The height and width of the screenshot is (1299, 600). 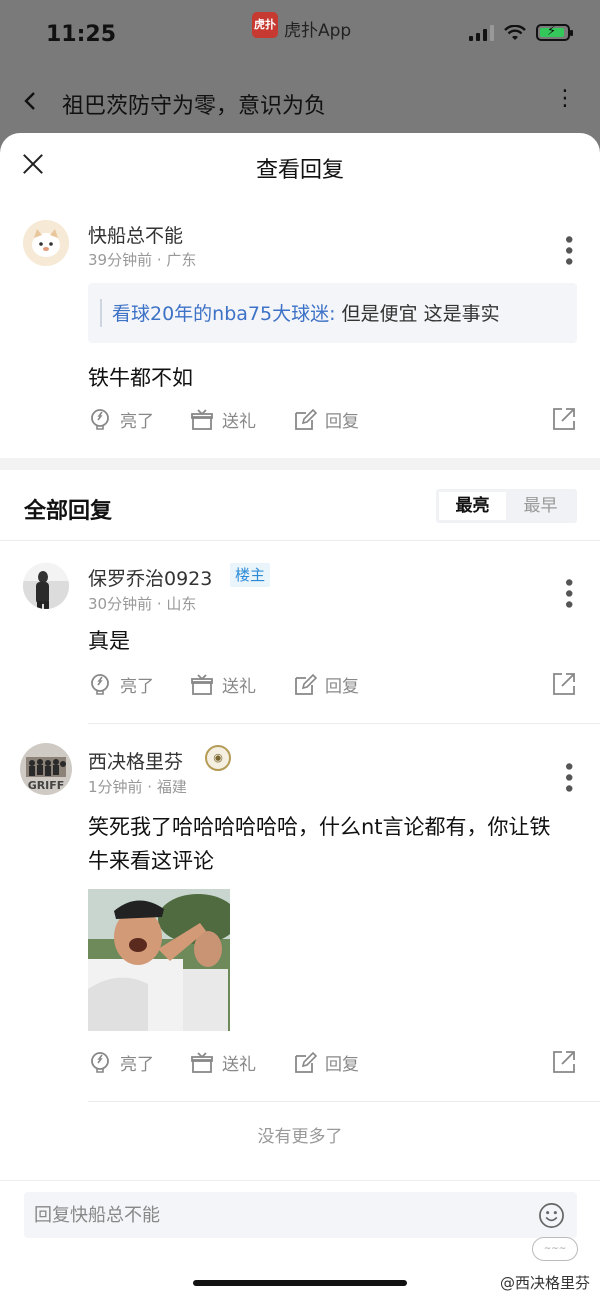 I want to click on back-arrow-icon, so click(x=31, y=101).